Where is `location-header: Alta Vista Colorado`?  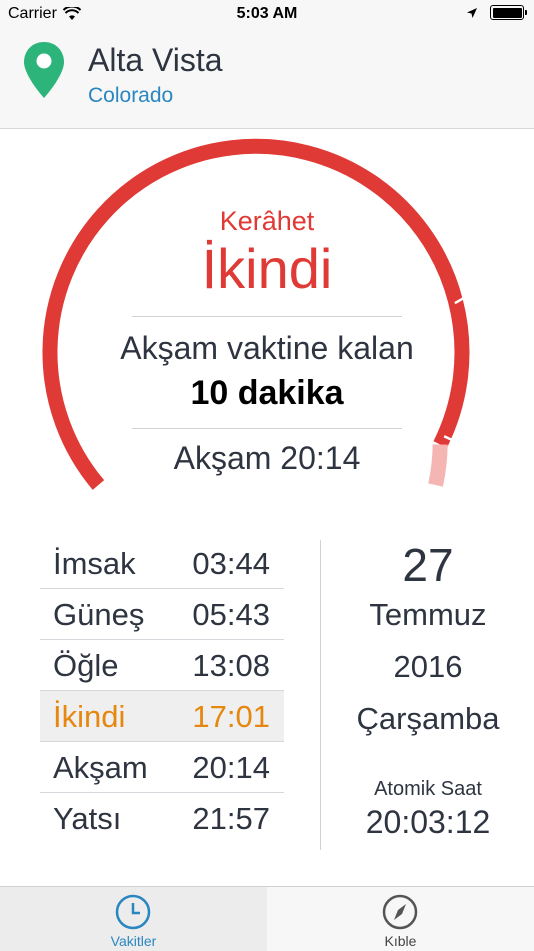 location-header: Alta Vista Colorado is located at coordinates (267, 79).